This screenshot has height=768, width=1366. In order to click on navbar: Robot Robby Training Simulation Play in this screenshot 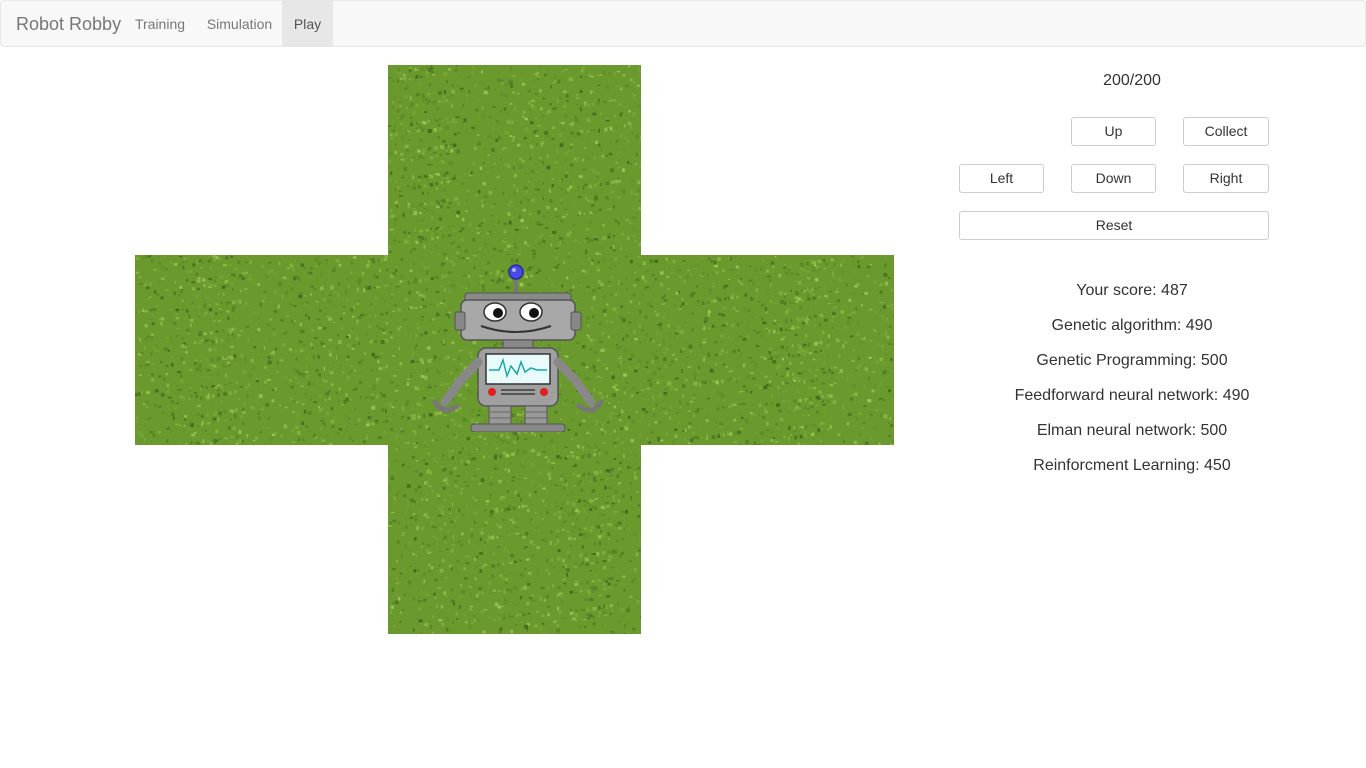, I will do `click(683, 23)`.